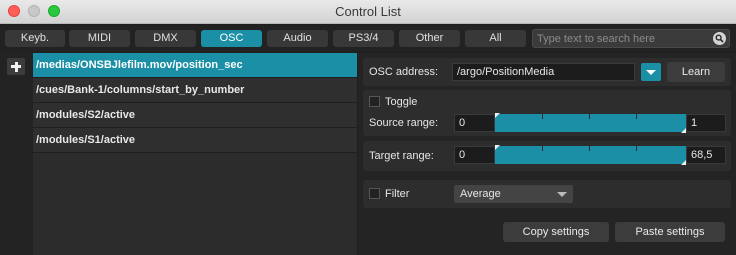  I want to click on tab-bar: Keyb. MIDI DMX OSC Audio PS3/4 Other All, so click(368, 38).